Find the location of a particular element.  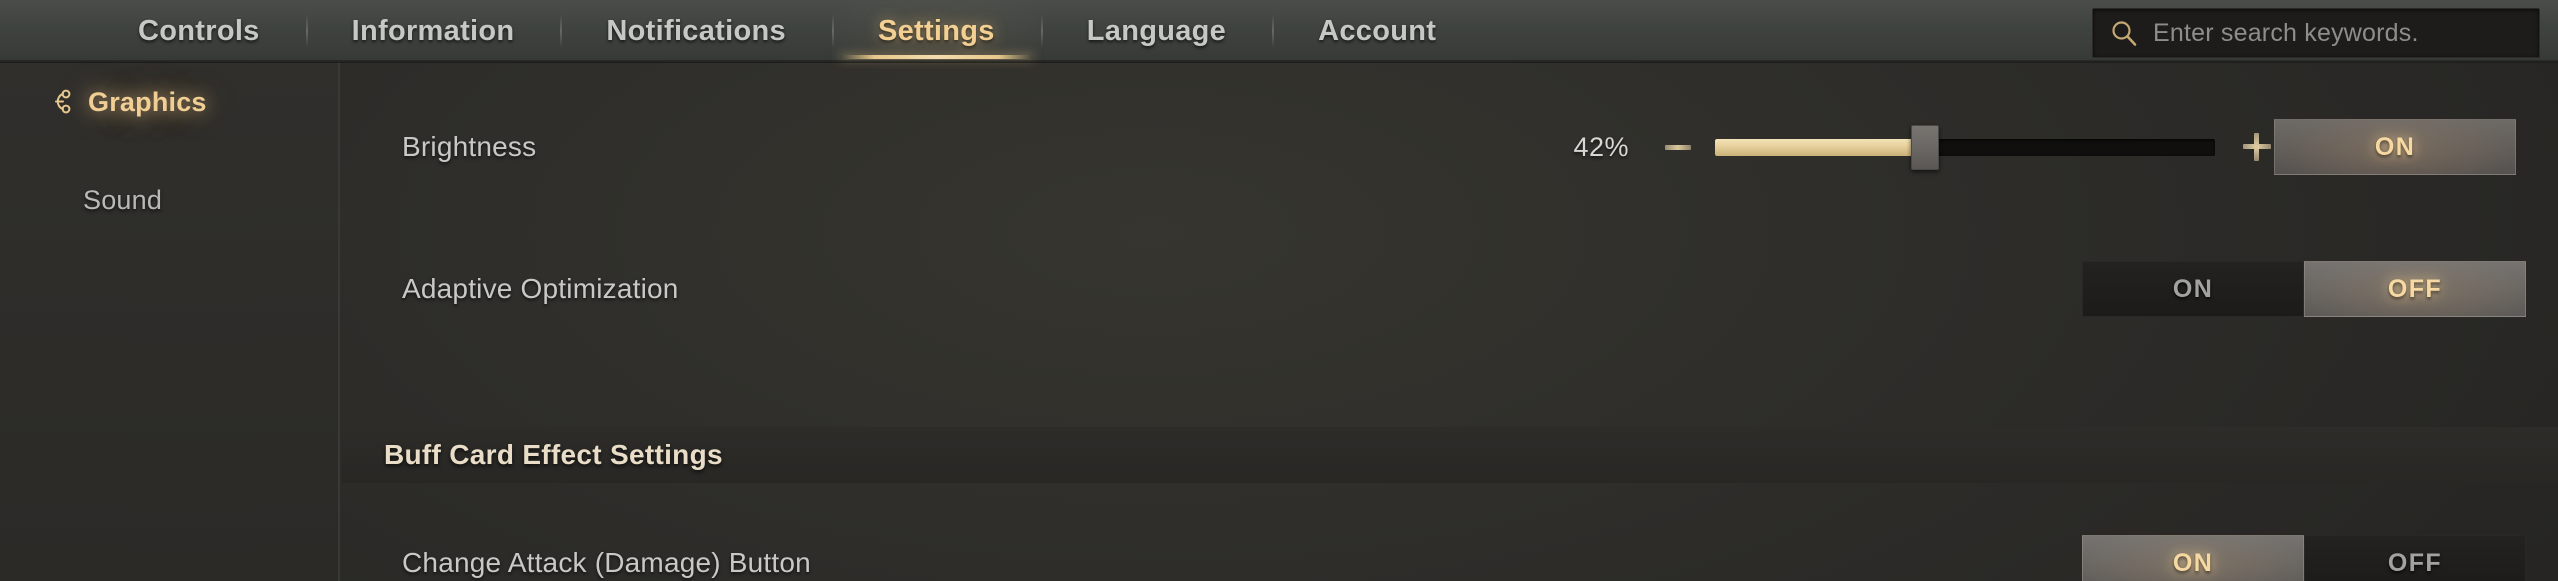

change-attack-button-toggle: ON OFF is located at coordinates (2304, 558).